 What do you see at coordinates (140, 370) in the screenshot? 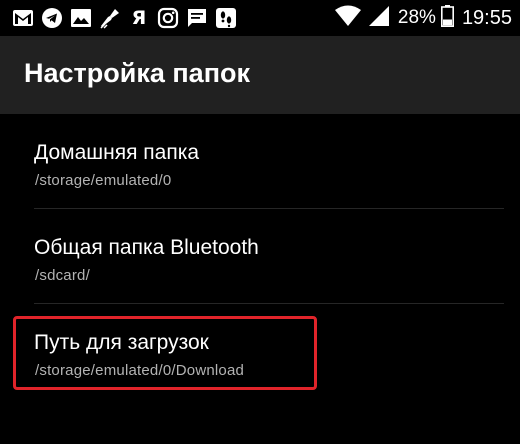
I see `list-item-path: /storage/emulated/0/Download` at bounding box center [140, 370].